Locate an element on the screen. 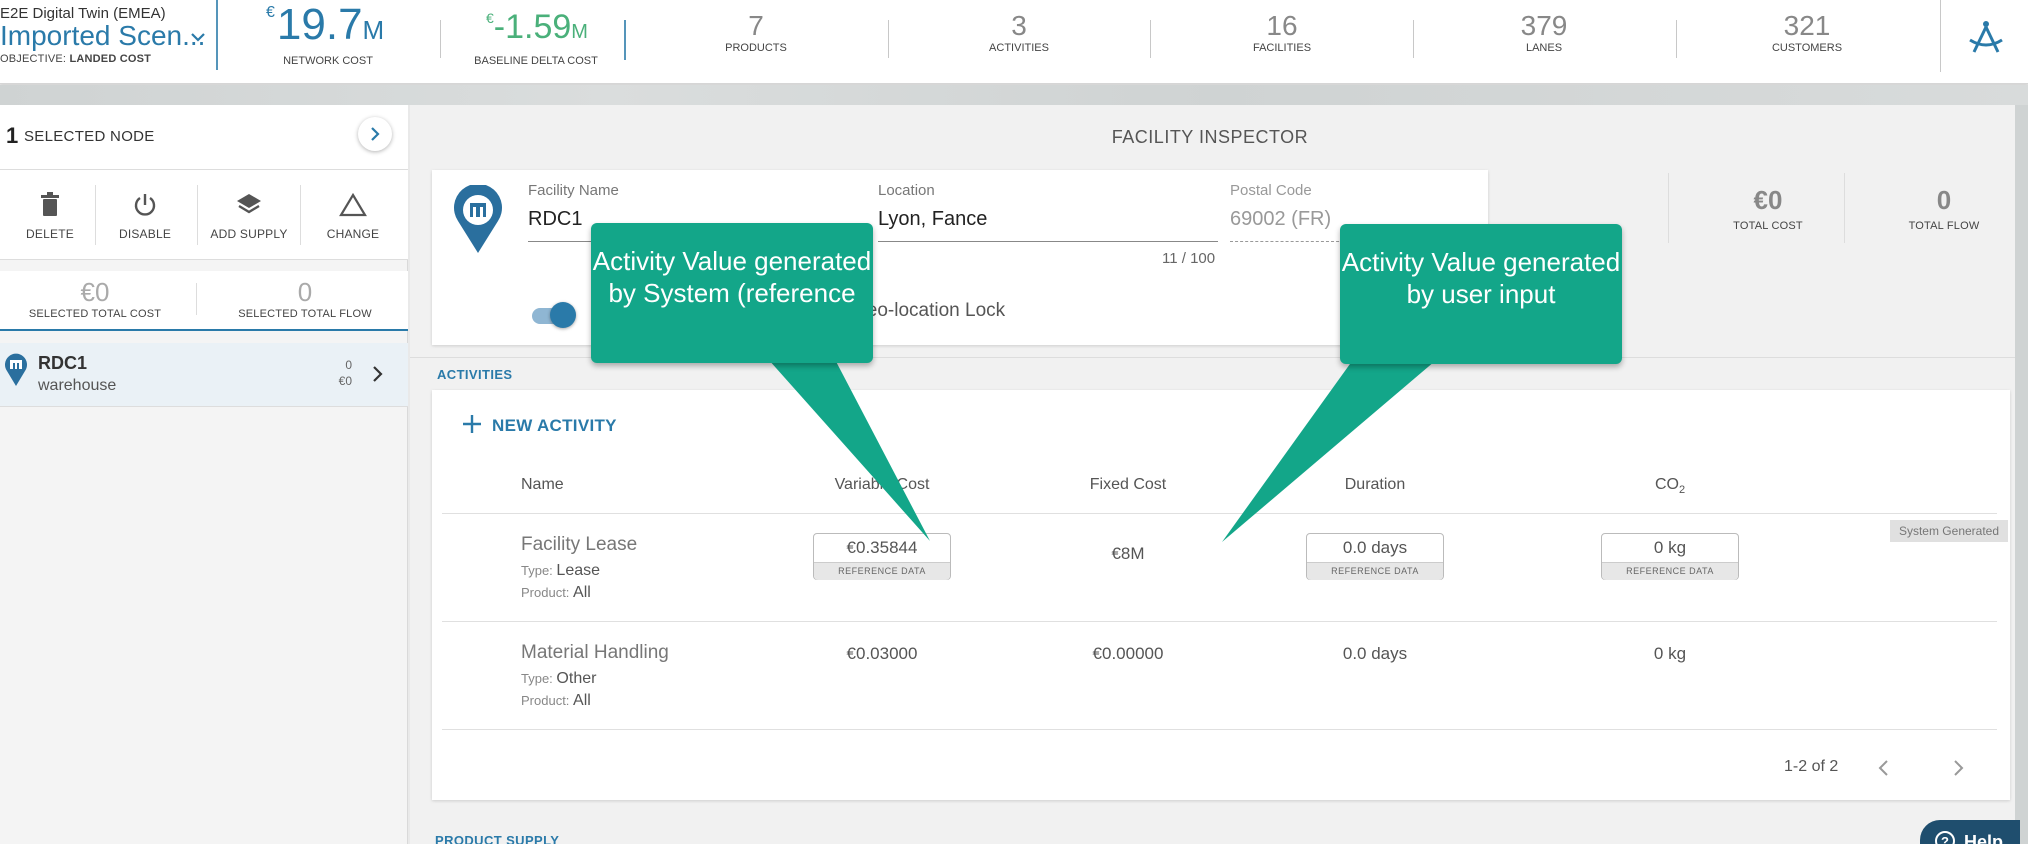 Image resolution: width=2028 pixels, height=844 pixels. callout-pointers is located at coordinates (1104, 446).